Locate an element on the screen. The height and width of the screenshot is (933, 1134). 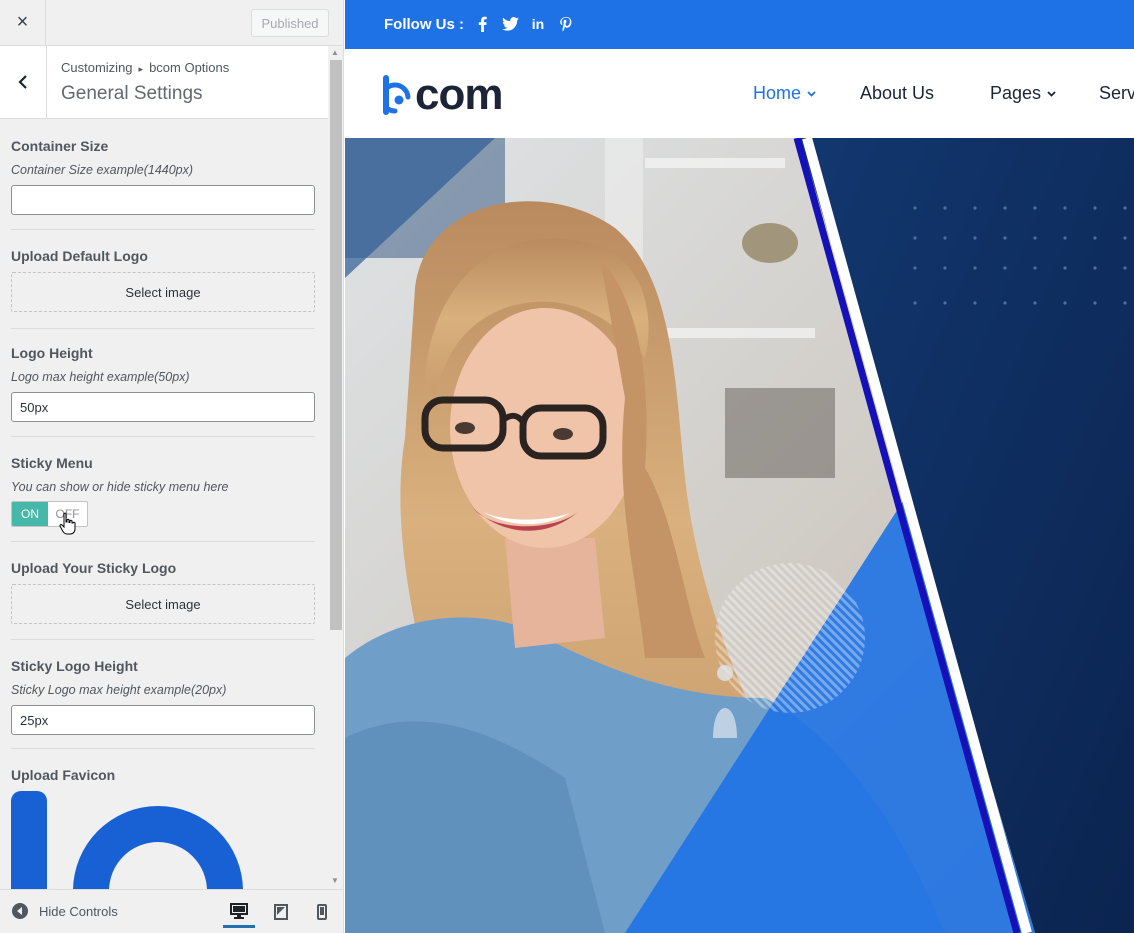
close-customizer-button: × is located at coordinates (23, 22).